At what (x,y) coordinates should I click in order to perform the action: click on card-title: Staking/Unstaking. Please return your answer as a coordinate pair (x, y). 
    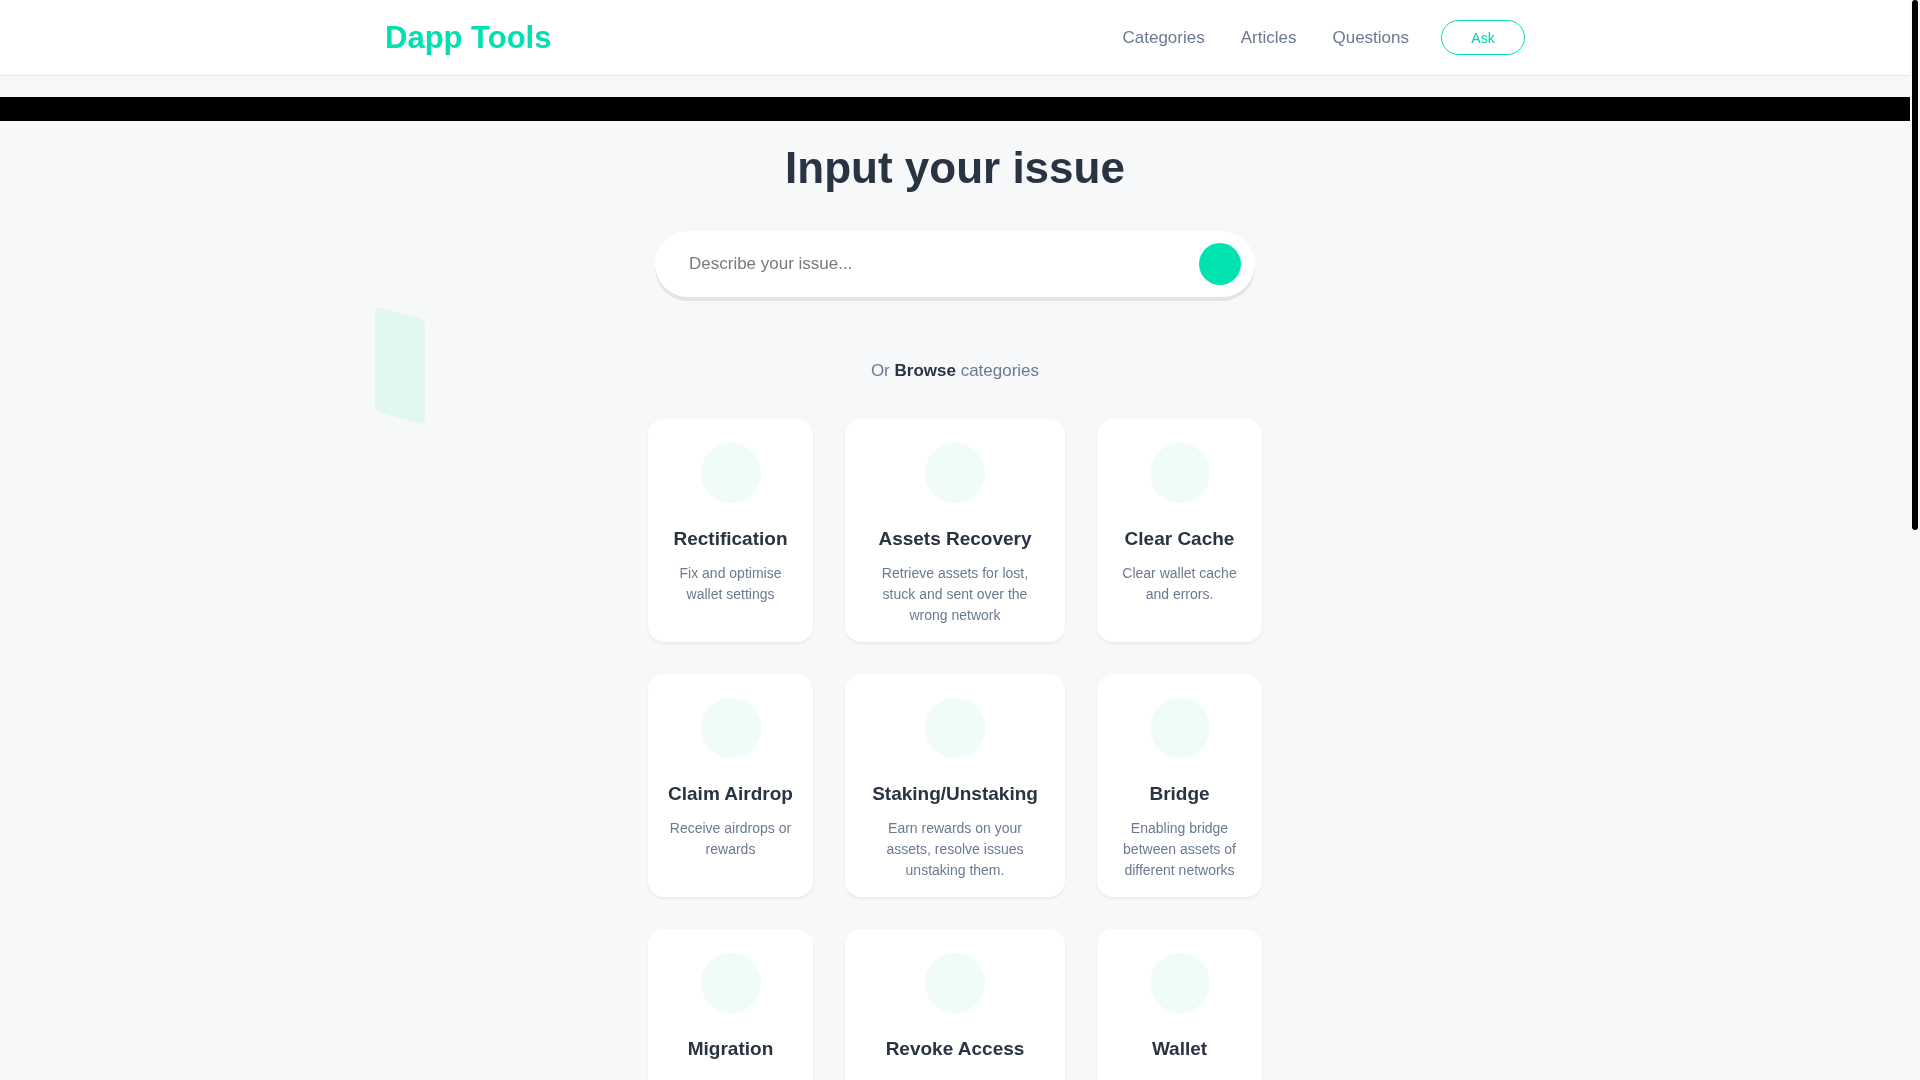
    Looking at the image, I should click on (955, 794).